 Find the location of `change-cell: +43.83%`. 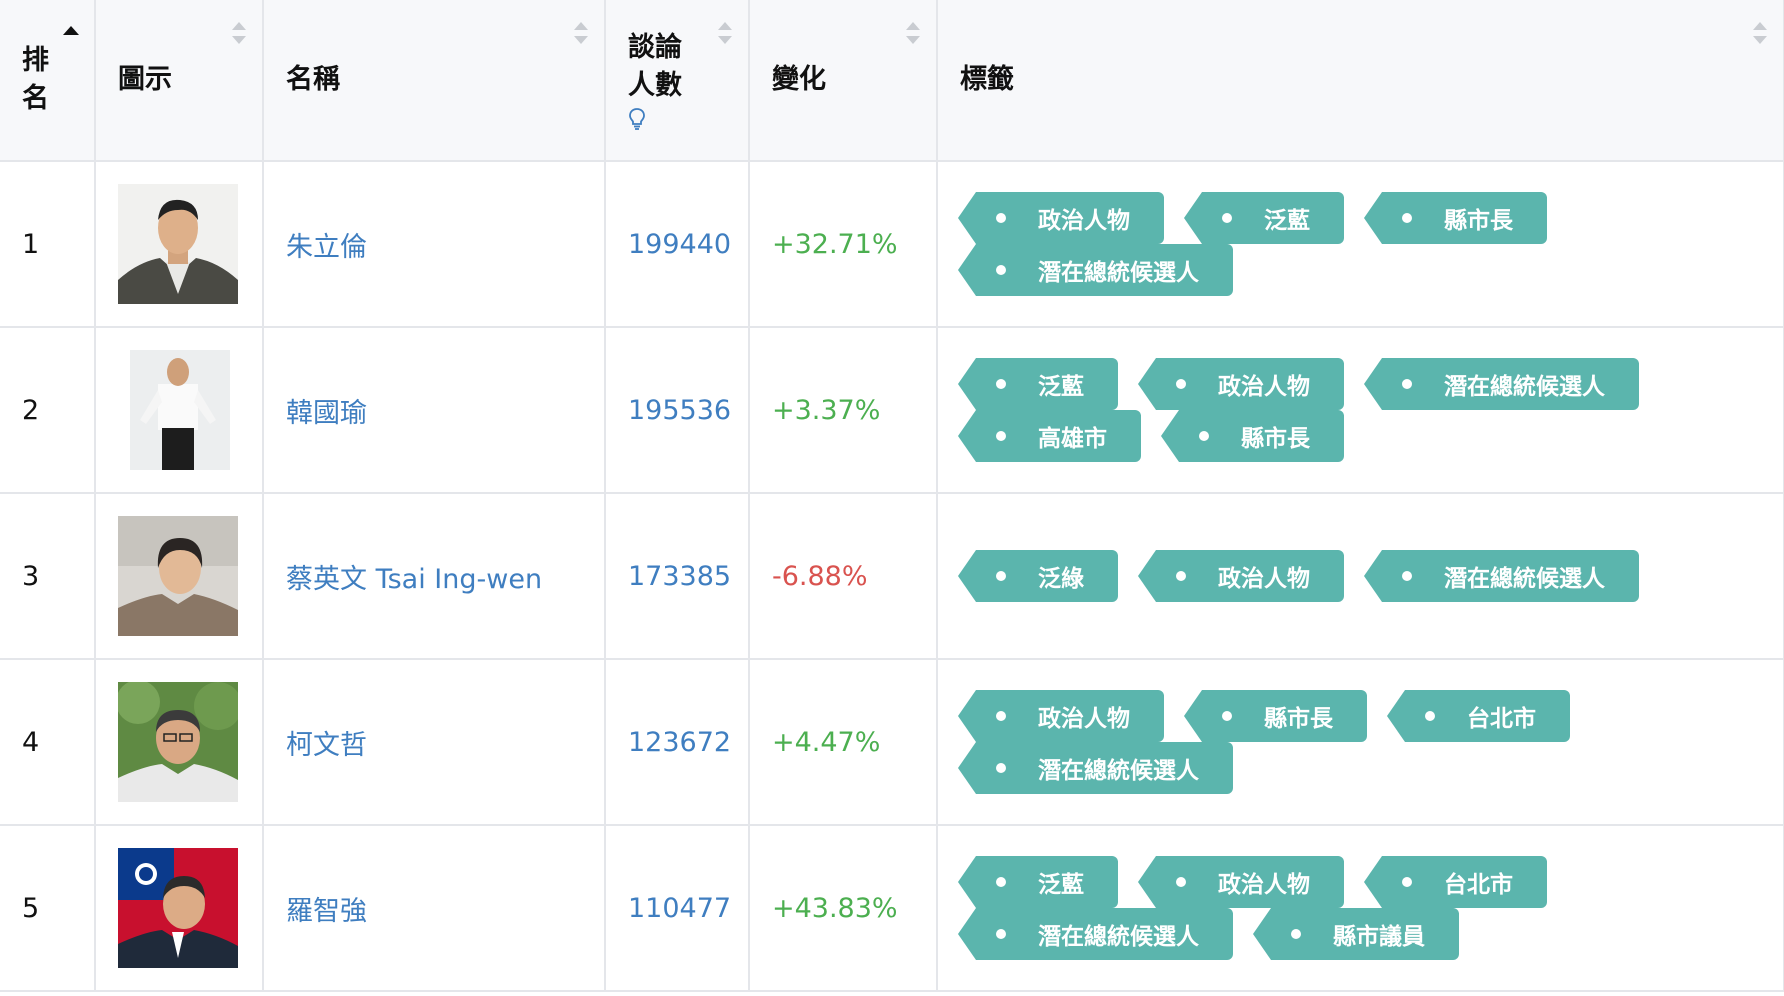

change-cell: +43.83% is located at coordinates (843, 908).